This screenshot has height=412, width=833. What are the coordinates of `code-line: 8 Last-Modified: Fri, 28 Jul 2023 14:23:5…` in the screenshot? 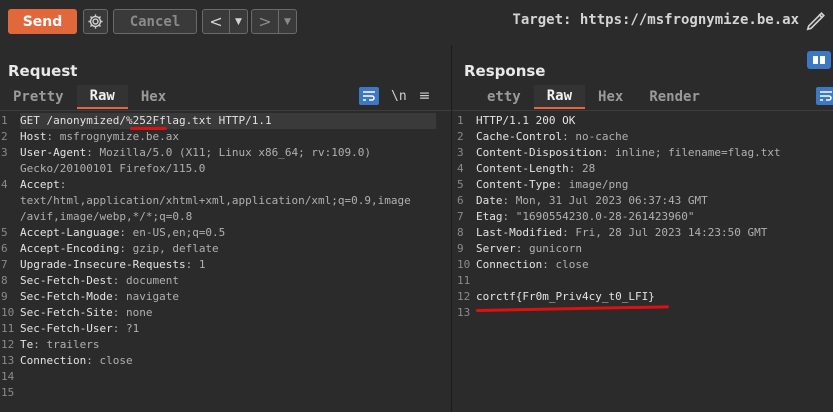 It's located at (618, 233).